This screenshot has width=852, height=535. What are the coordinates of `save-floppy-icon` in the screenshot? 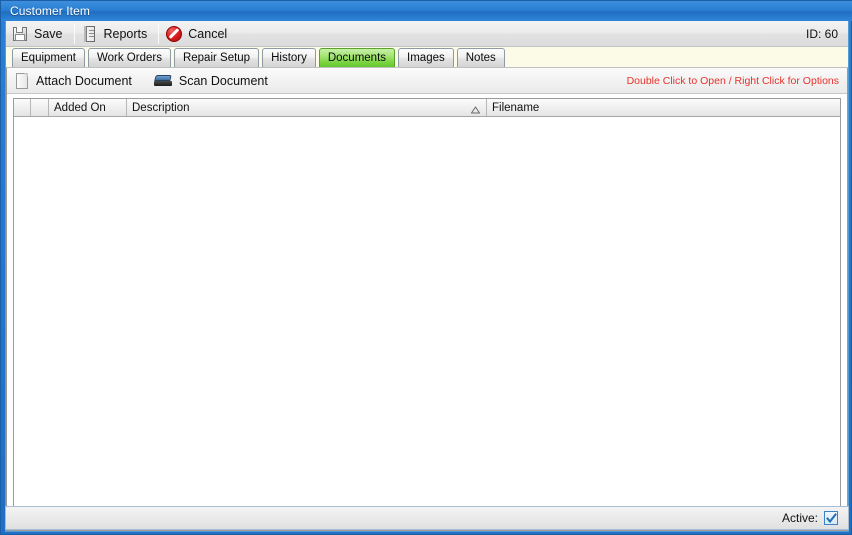 It's located at (20, 34).